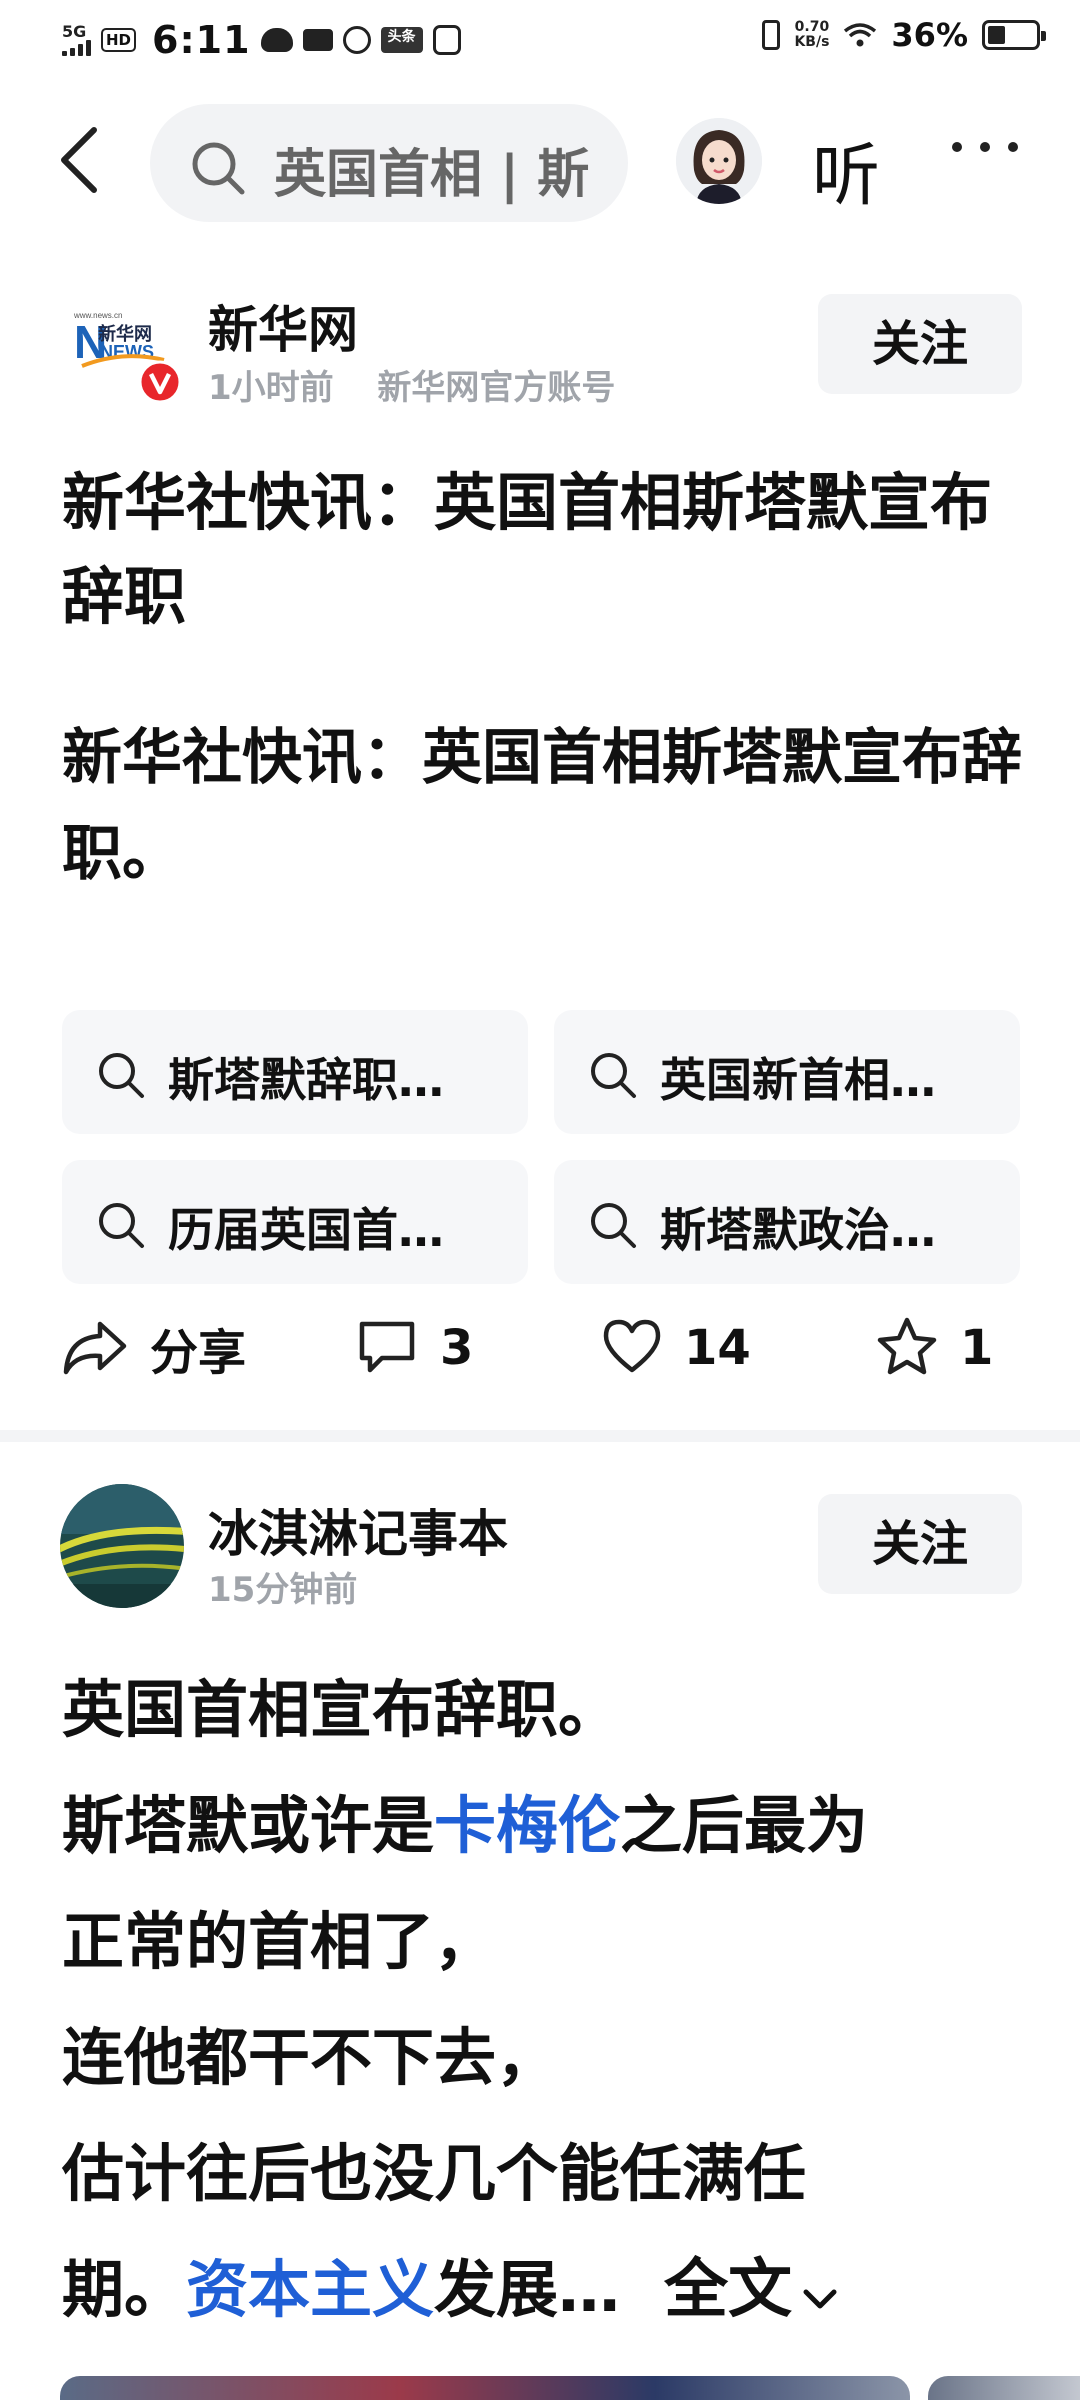 Image resolution: width=1080 pixels, height=2400 pixels. Describe the element at coordinates (846, 169) in the screenshot. I see `listen-button: 听` at that location.